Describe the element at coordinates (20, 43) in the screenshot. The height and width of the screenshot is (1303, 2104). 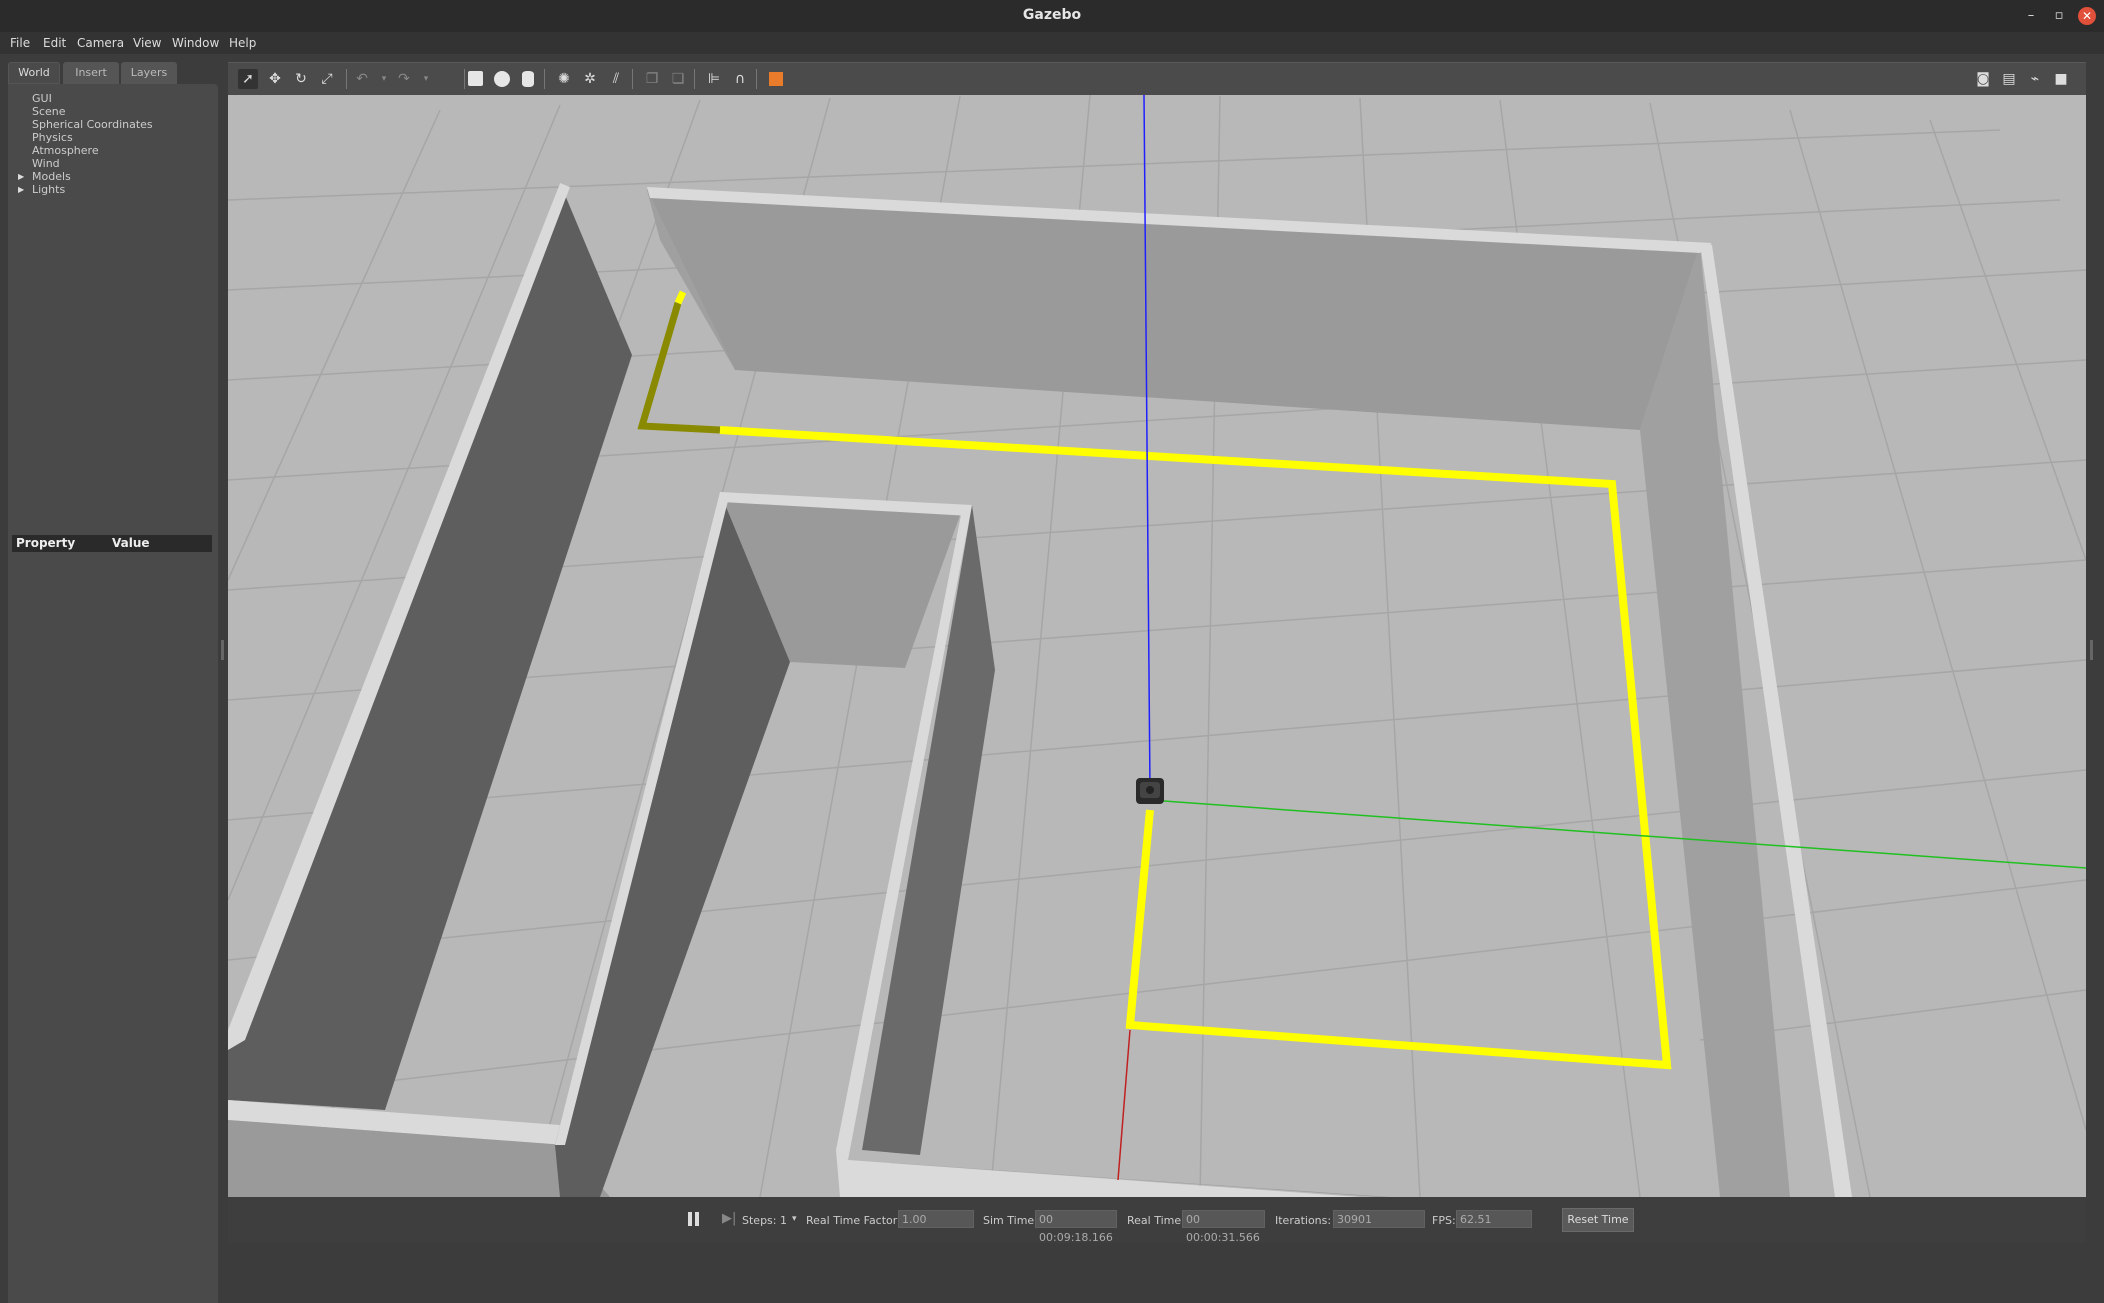
I see `menu-file: File` at that location.